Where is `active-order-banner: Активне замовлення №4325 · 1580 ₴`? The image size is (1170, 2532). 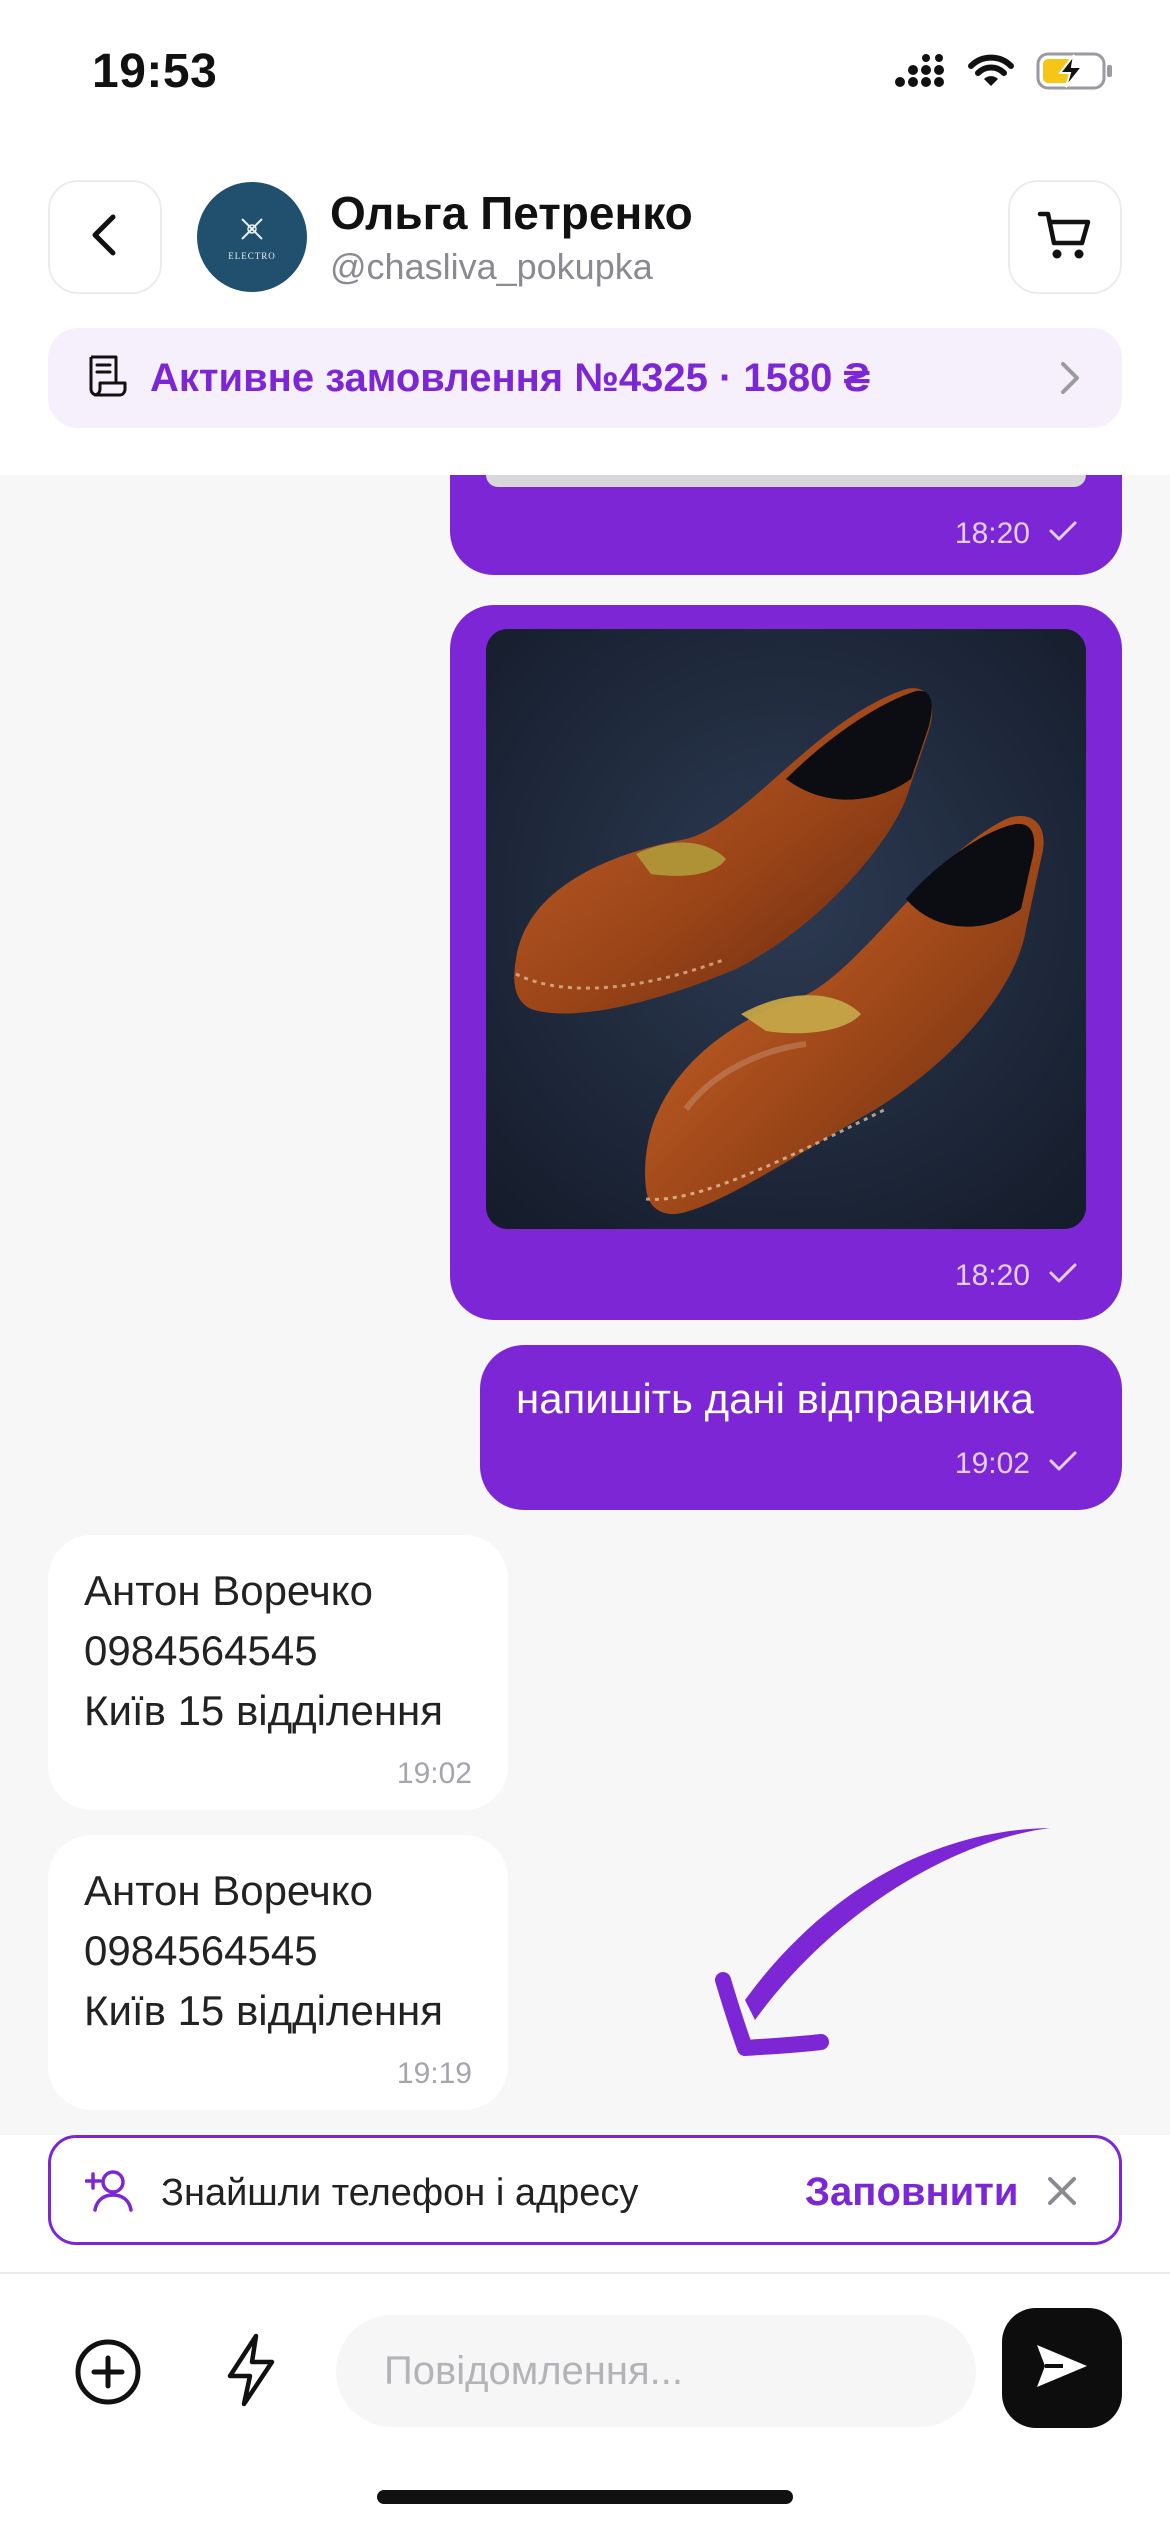 active-order-banner: Активне замовлення №4325 · 1580 ₴ is located at coordinates (585, 378).